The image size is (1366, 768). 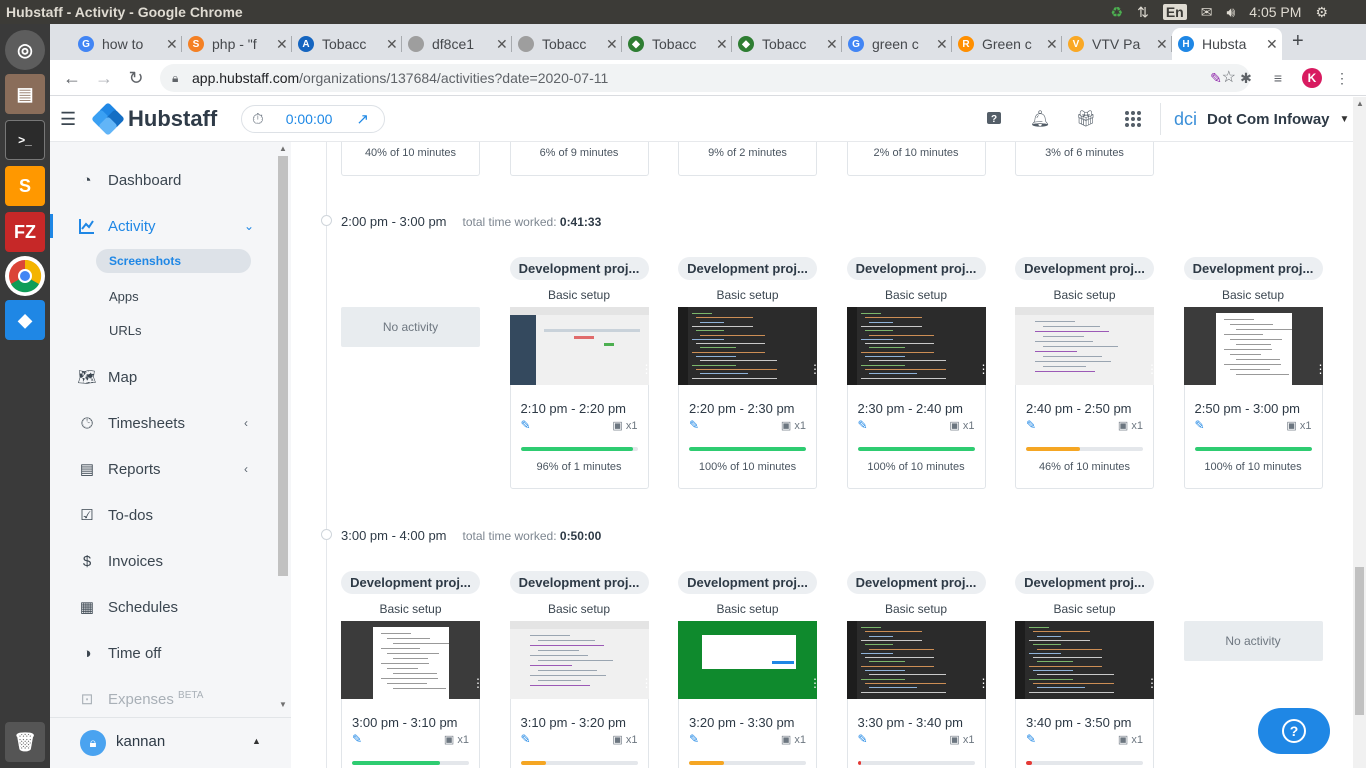 I want to click on page-scrollbar: ▲, so click(x=1359, y=432).